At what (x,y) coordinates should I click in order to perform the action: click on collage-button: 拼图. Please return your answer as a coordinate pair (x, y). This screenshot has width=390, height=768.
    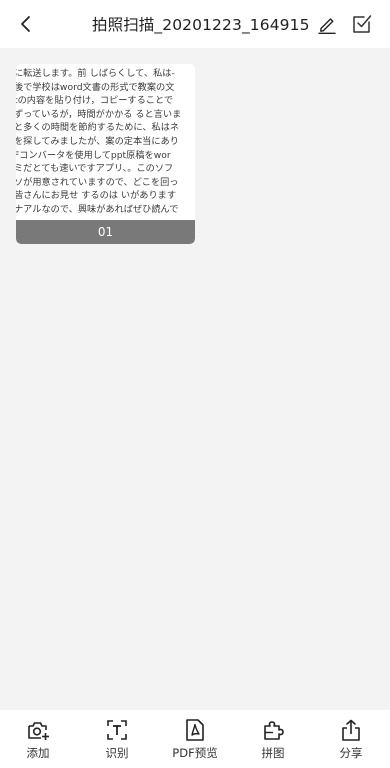
    Looking at the image, I should click on (273, 742).